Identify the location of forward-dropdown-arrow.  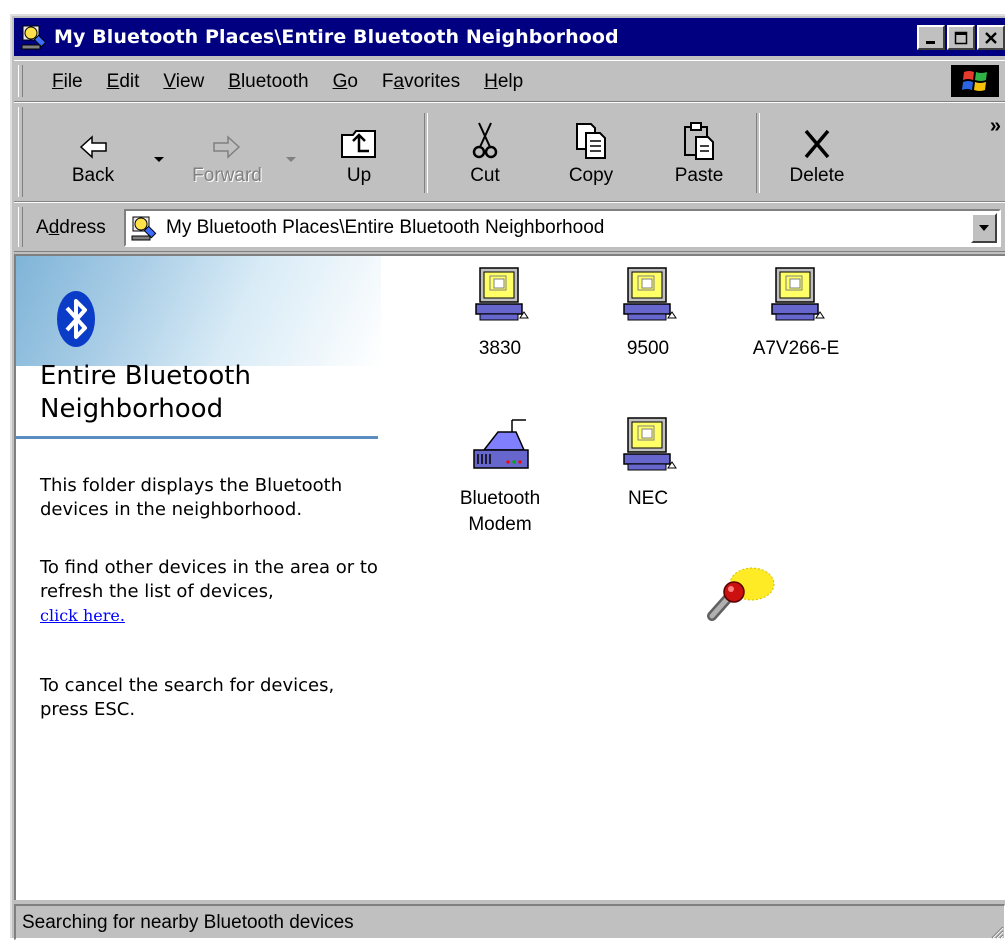
(291, 159).